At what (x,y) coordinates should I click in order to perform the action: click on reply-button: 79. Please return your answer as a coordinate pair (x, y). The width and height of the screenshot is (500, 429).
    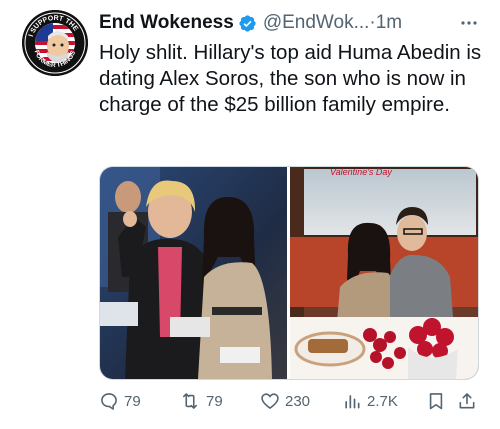
    Looking at the image, I should click on (120, 401).